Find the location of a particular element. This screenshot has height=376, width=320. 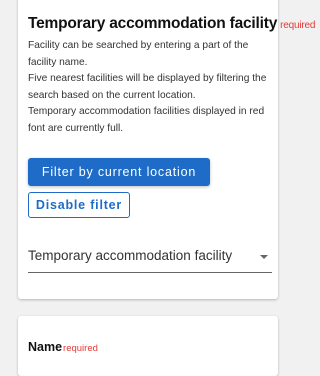

name-label: Namerequired is located at coordinates (63, 347).